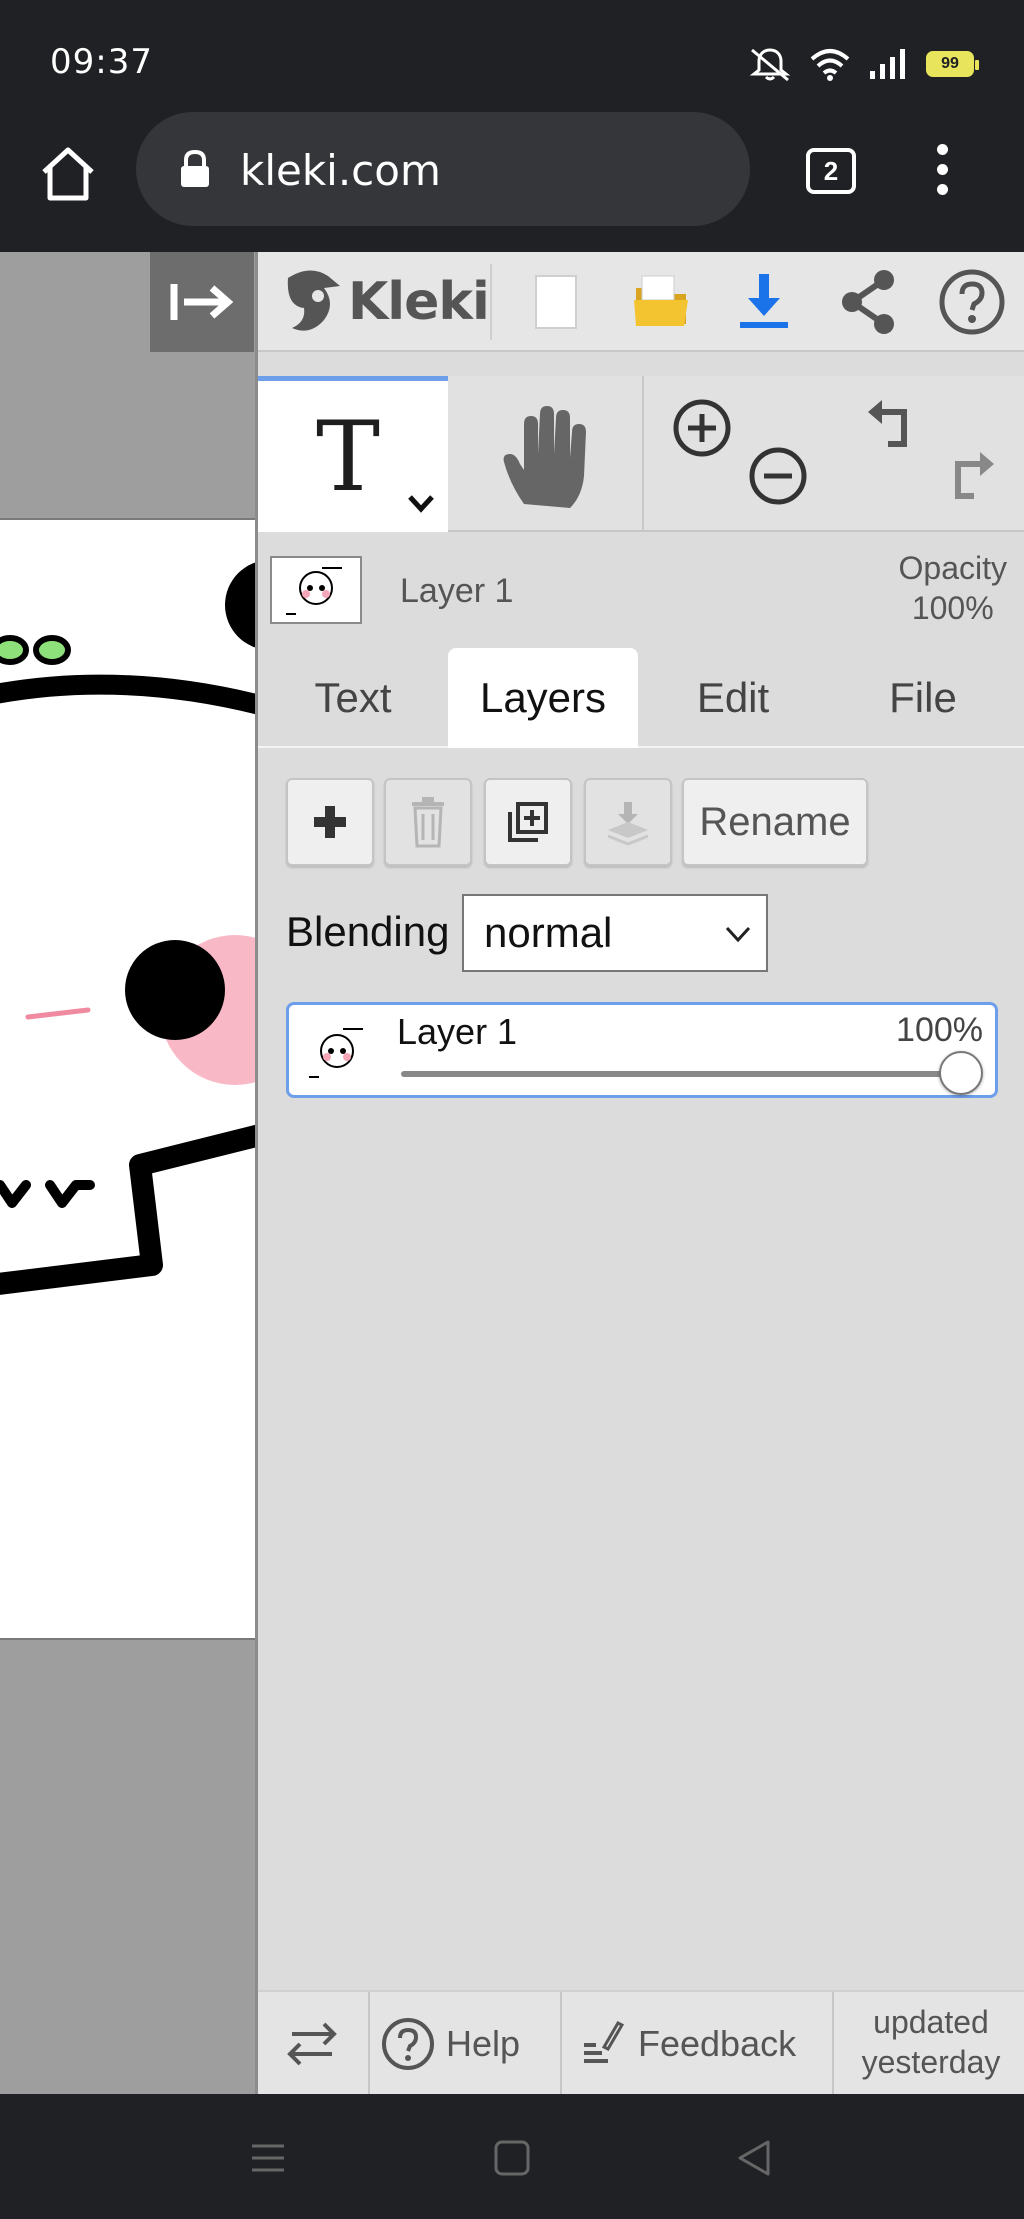  What do you see at coordinates (702, 428) in the screenshot?
I see `zoom-in-icon` at bounding box center [702, 428].